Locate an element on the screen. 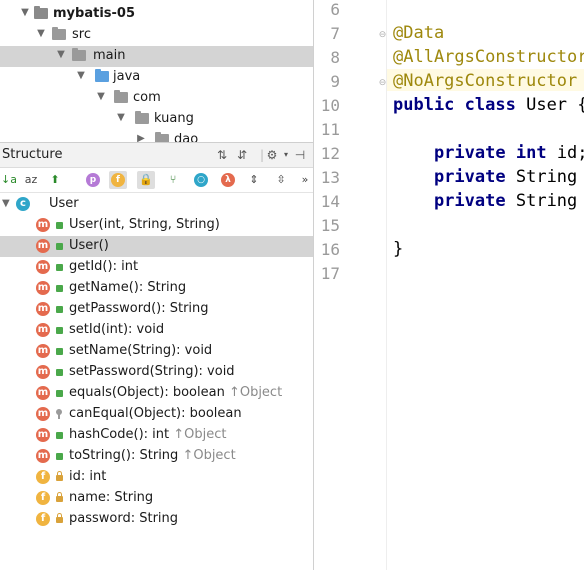 Image resolution: width=584 pixels, height=570 pixels. more-icon: » is located at coordinates (304, 180).